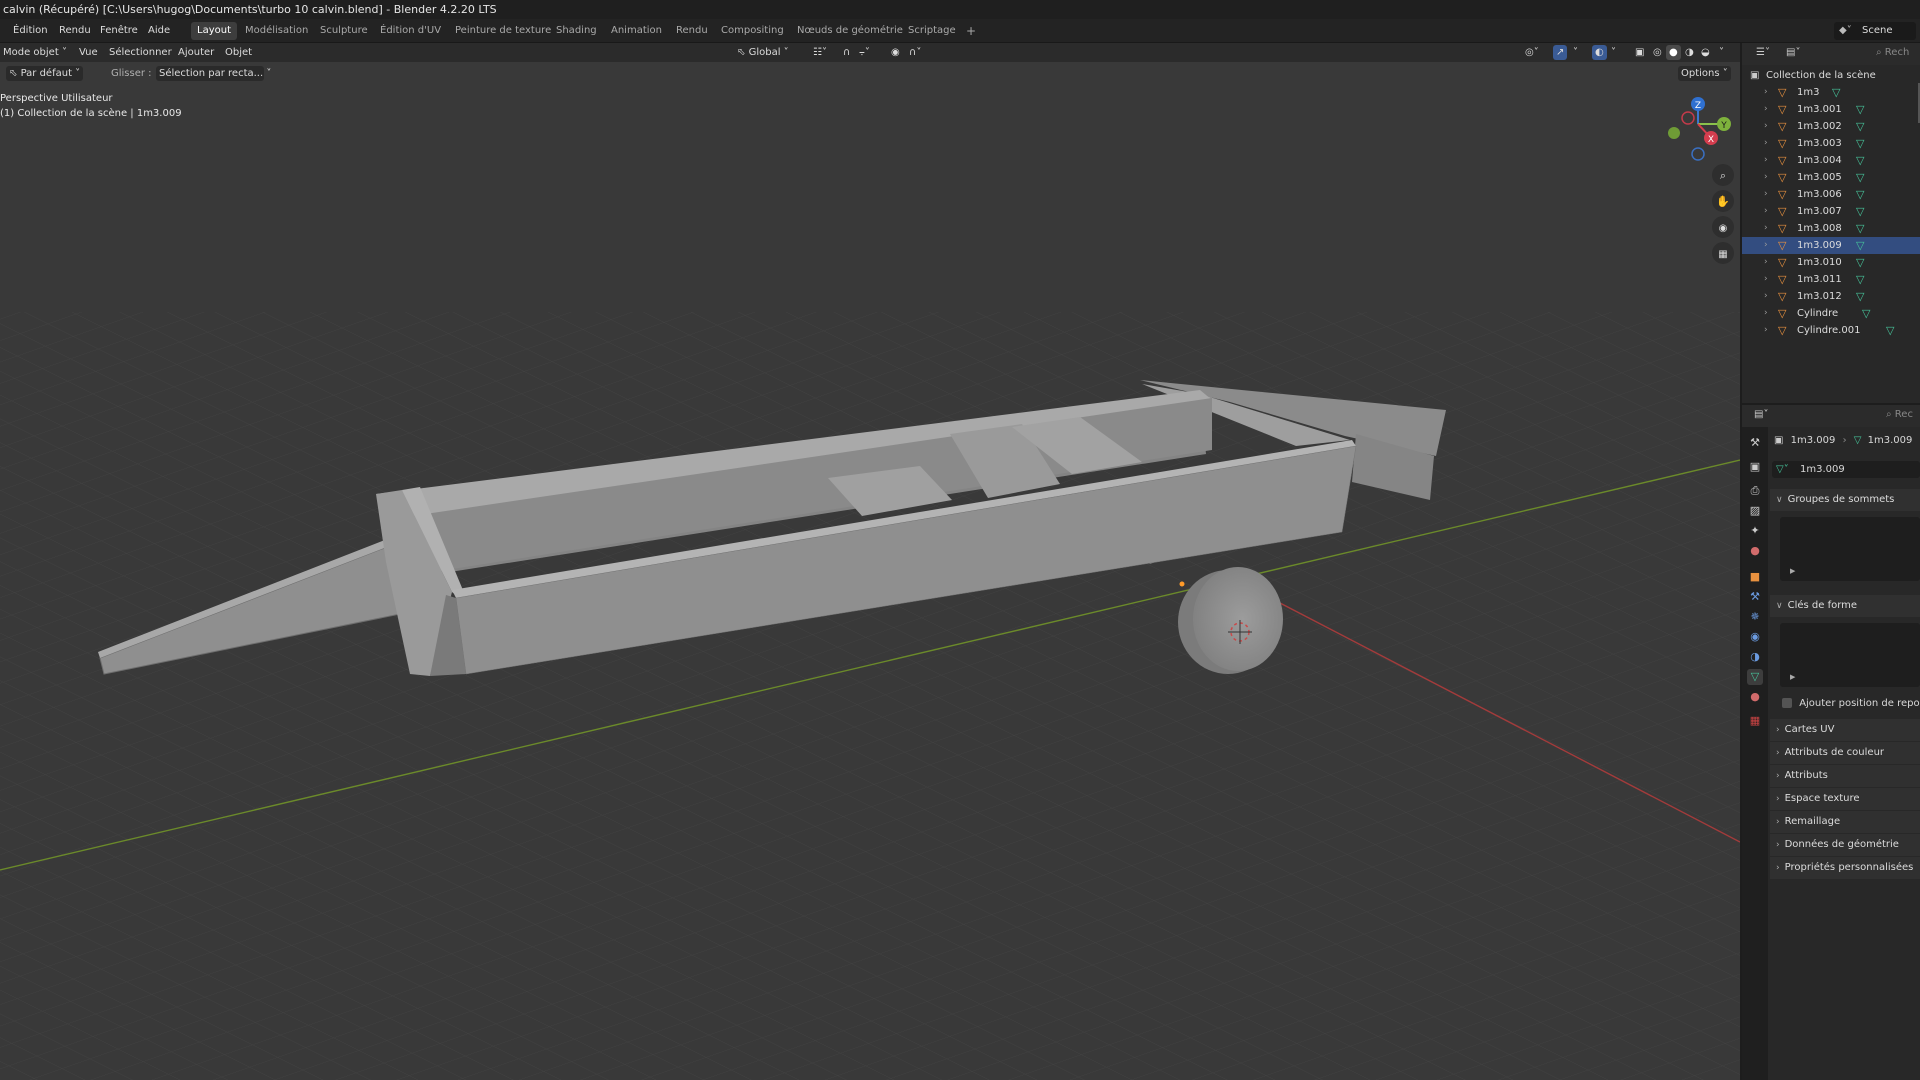 The image size is (1920, 1080). What do you see at coordinates (1763, 52) in the screenshot?
I see `editor-type-button: ☰˅` at bounding box center [1763, 52].